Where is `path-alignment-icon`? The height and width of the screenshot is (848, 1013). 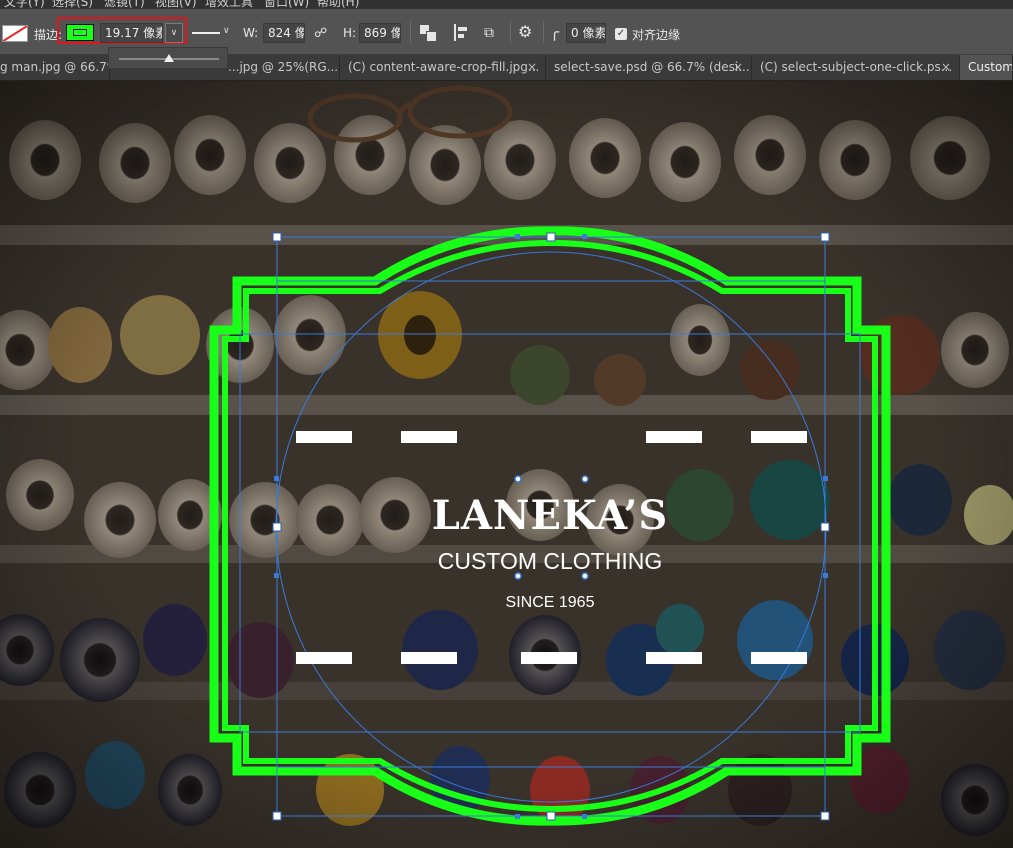
path-alignment-icon is located at coordinates (462, 33).